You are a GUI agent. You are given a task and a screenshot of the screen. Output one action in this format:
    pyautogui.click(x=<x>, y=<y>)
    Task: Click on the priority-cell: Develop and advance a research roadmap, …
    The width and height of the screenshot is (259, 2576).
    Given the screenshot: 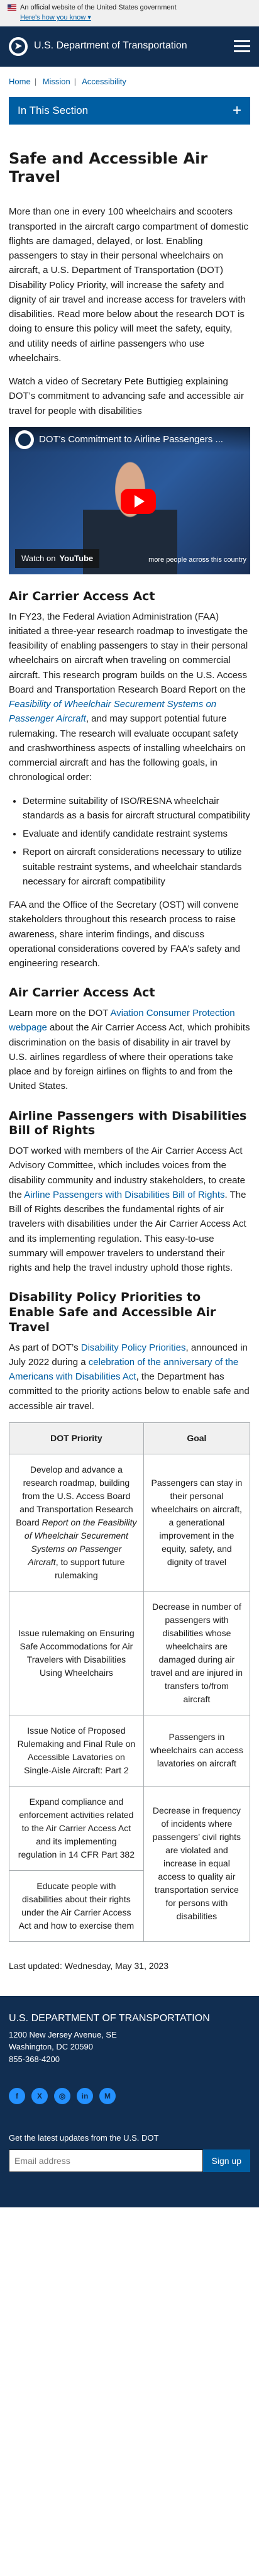 What is the action you would take?
    pyautogui.click(x=76, y=1522)
    